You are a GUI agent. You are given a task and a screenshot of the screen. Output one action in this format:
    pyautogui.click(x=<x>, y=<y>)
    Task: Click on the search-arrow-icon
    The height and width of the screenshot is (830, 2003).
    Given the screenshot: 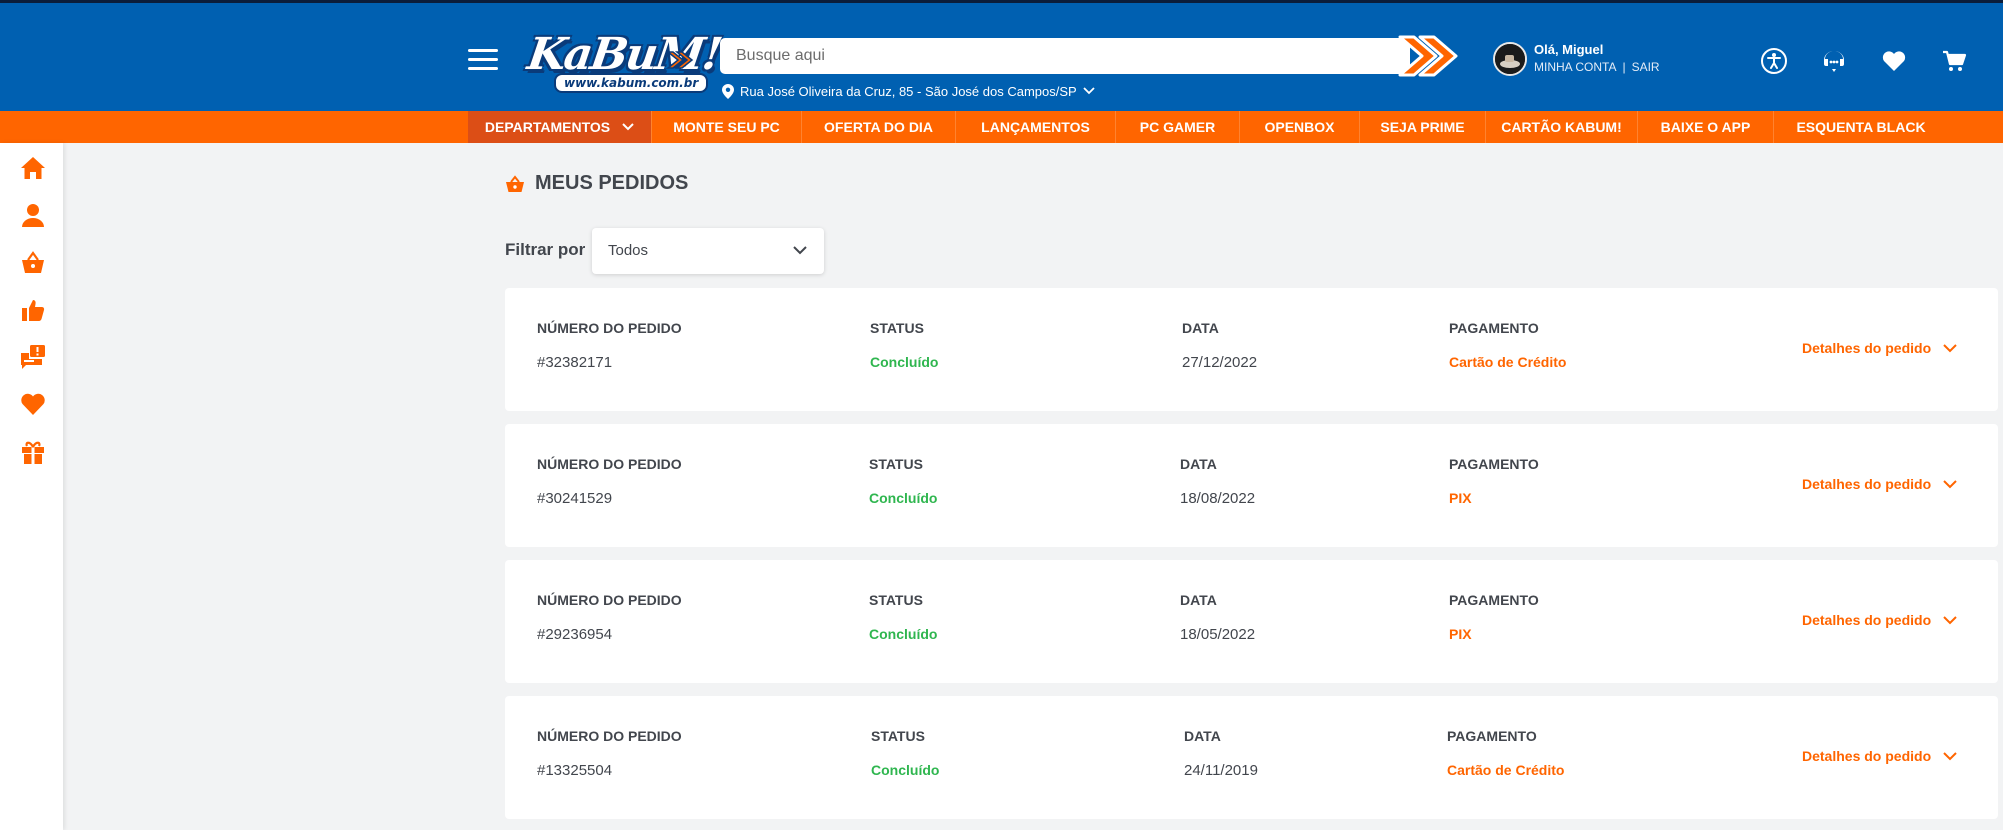 What is the action you would take?
    pyautogui.click(x=1429, y=56)
    